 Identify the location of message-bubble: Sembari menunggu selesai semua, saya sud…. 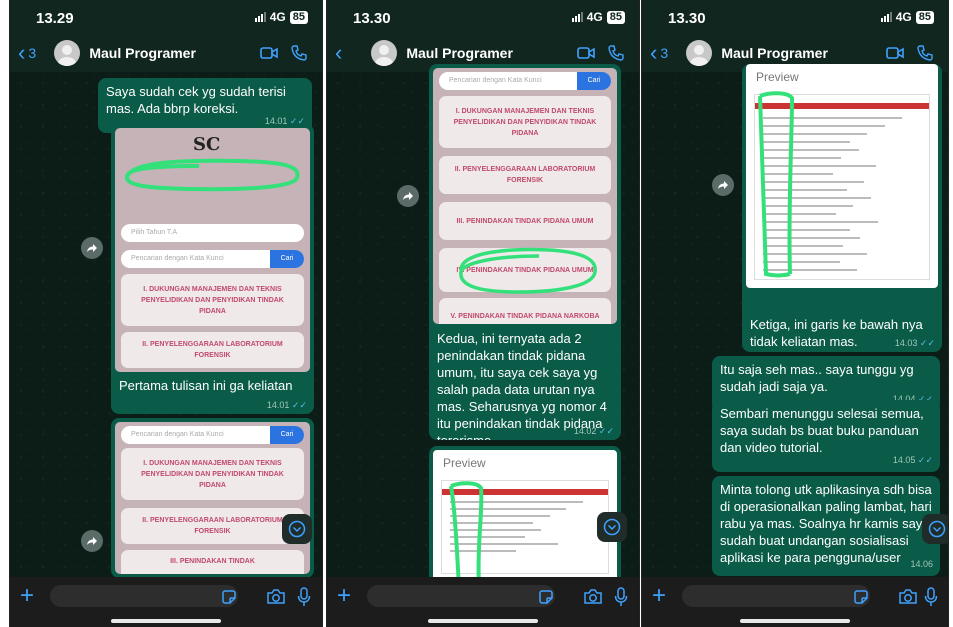
(826, 436).